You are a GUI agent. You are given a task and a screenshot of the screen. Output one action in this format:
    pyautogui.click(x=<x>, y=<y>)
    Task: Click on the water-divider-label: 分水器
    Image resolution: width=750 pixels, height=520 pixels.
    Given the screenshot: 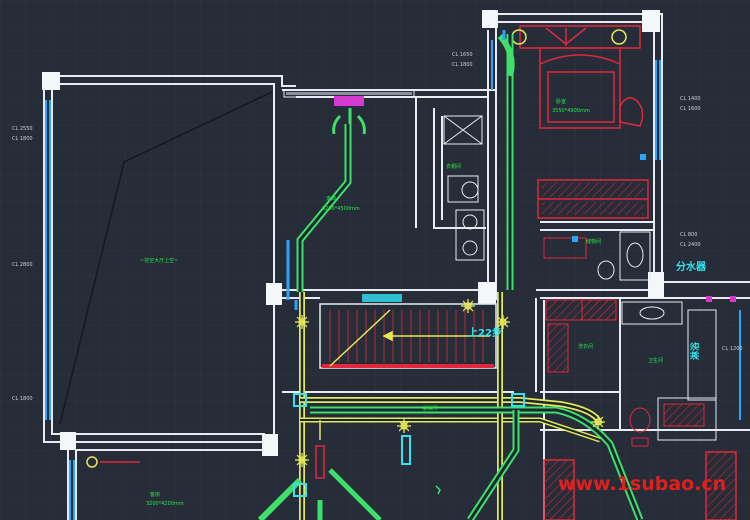 What is the action you would take?
    pyautogui.click(x=691, y=266)
    